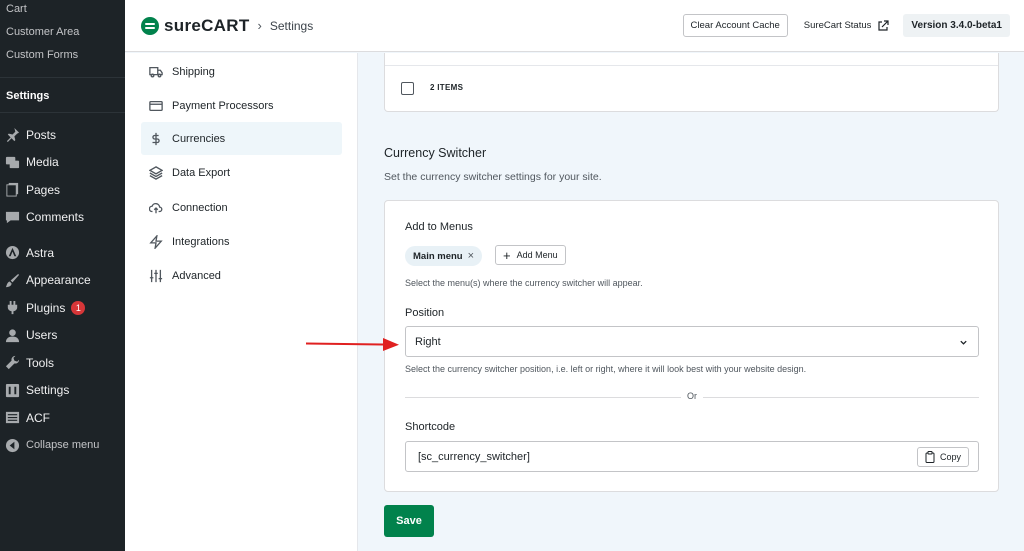  I want to click on chevron-down-icon, so click(963, 342).